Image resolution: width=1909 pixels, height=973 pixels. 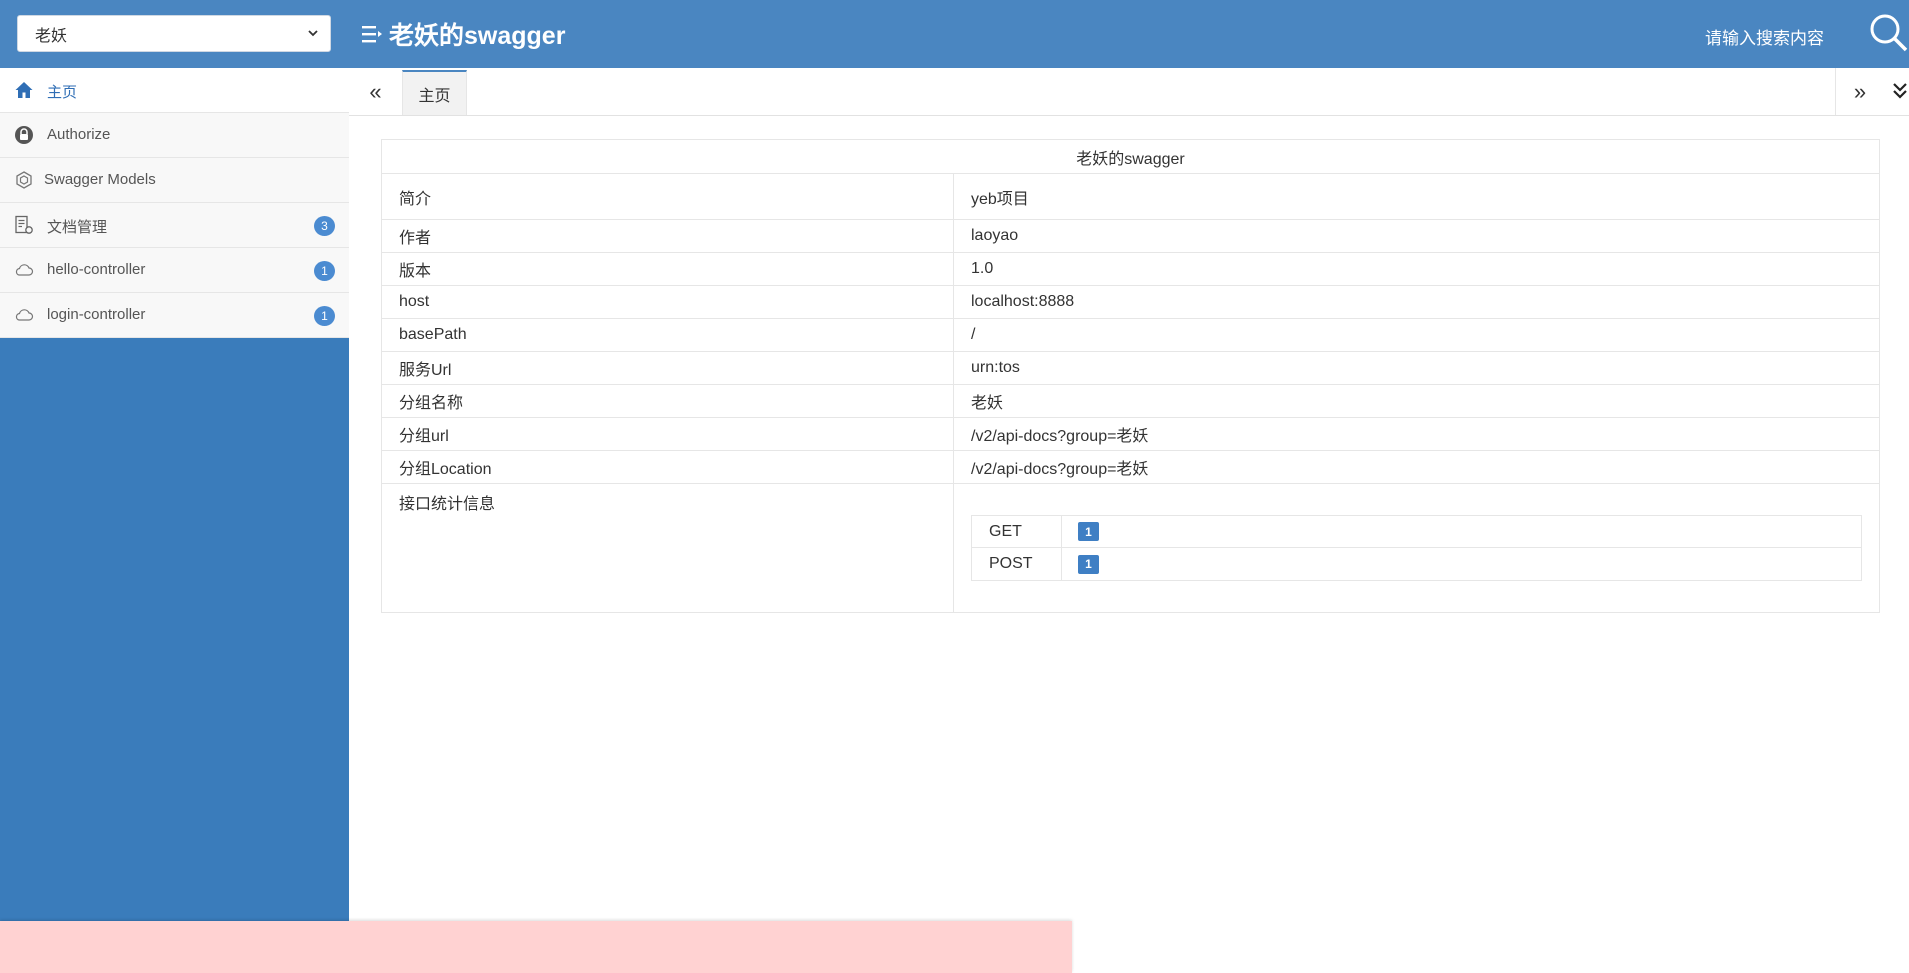 I want to click on table-row: 服务Url urn:tos, so click(x=1130, y=368).